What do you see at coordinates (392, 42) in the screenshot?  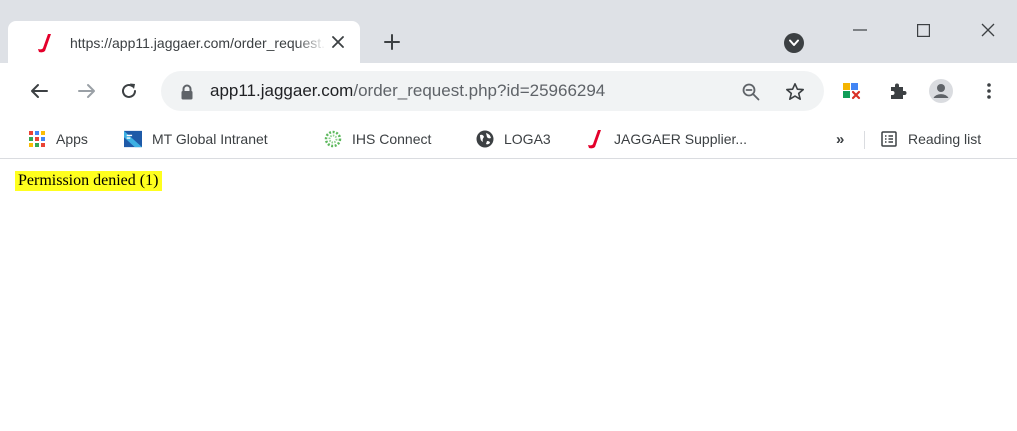 I see `new-tab-plus-icon` at bounding box center [392, 42].